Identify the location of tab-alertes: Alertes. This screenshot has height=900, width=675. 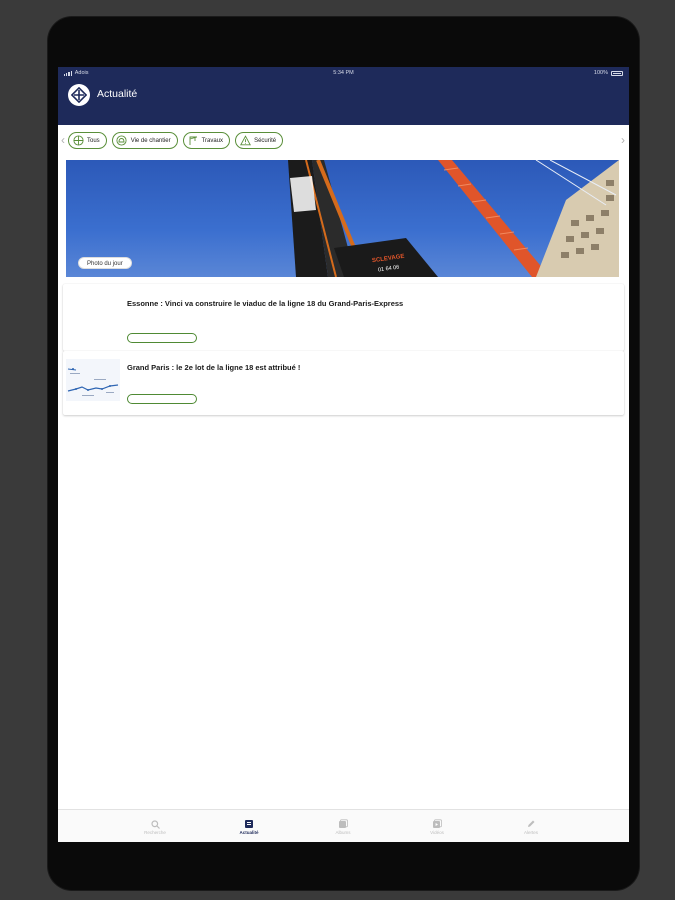
(531, 825).